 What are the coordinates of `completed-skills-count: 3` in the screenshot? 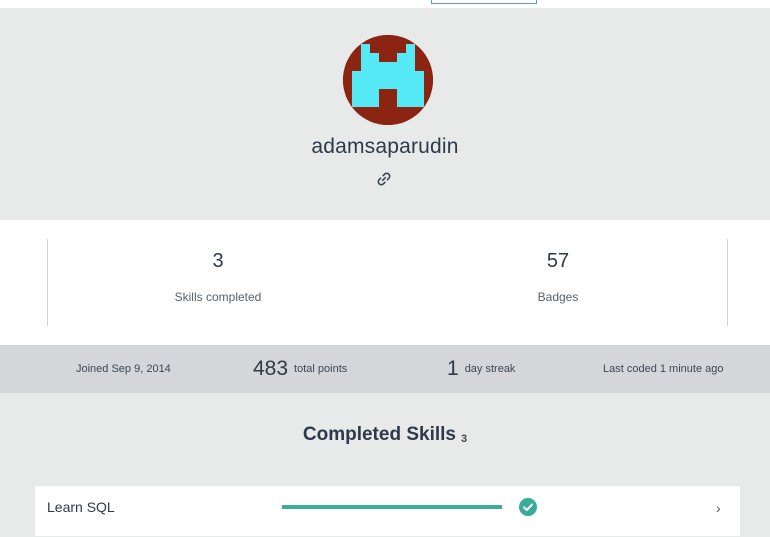 It's located at (464, 439).